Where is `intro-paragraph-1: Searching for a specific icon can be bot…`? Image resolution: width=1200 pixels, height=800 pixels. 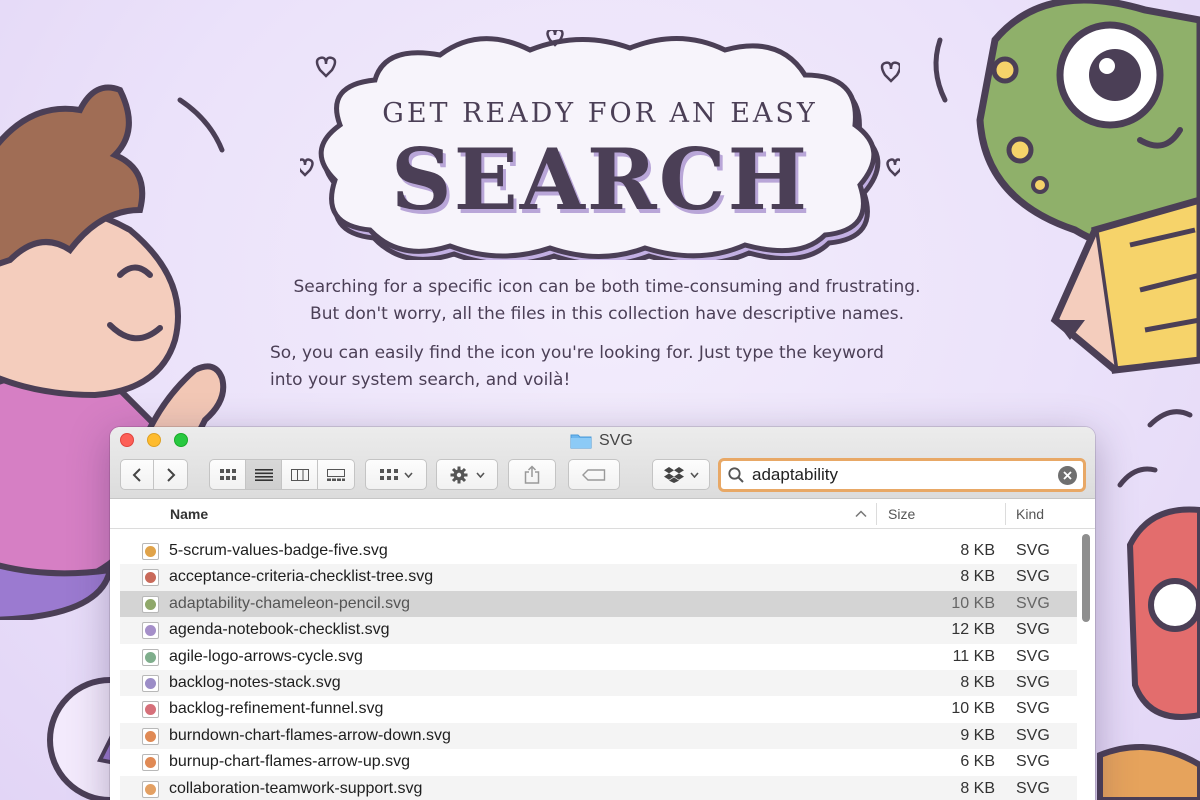
intro-paragraph-1: Searching for a specific icon can be bot… is located at coordinates (607, 301).